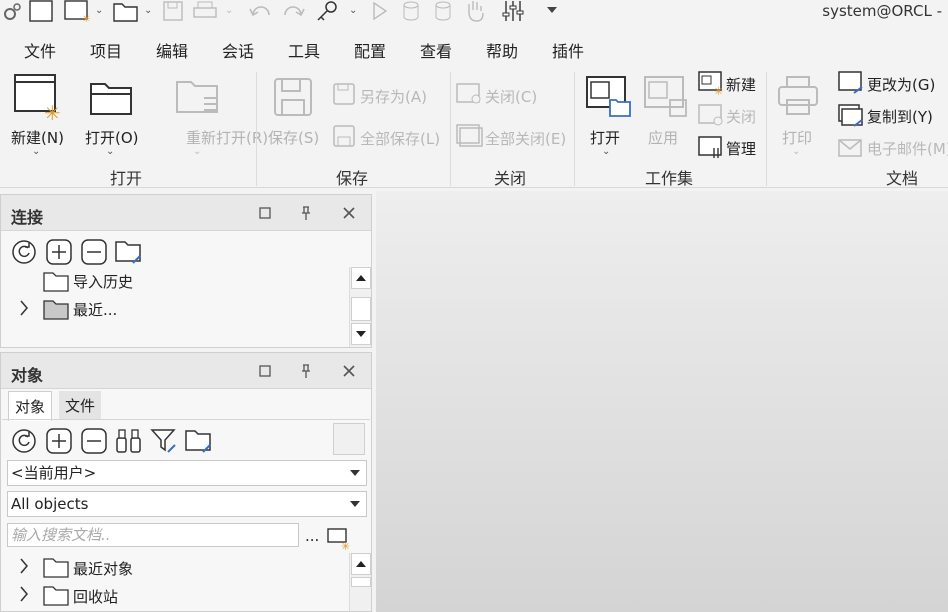  I want to click on customize-dropdown-icon, so click(552, 10).